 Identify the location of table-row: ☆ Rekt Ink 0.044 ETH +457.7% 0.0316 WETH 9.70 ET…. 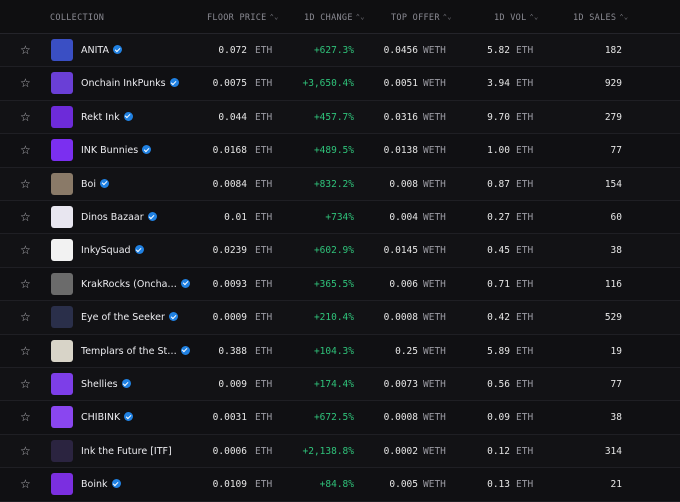
(340, 117).